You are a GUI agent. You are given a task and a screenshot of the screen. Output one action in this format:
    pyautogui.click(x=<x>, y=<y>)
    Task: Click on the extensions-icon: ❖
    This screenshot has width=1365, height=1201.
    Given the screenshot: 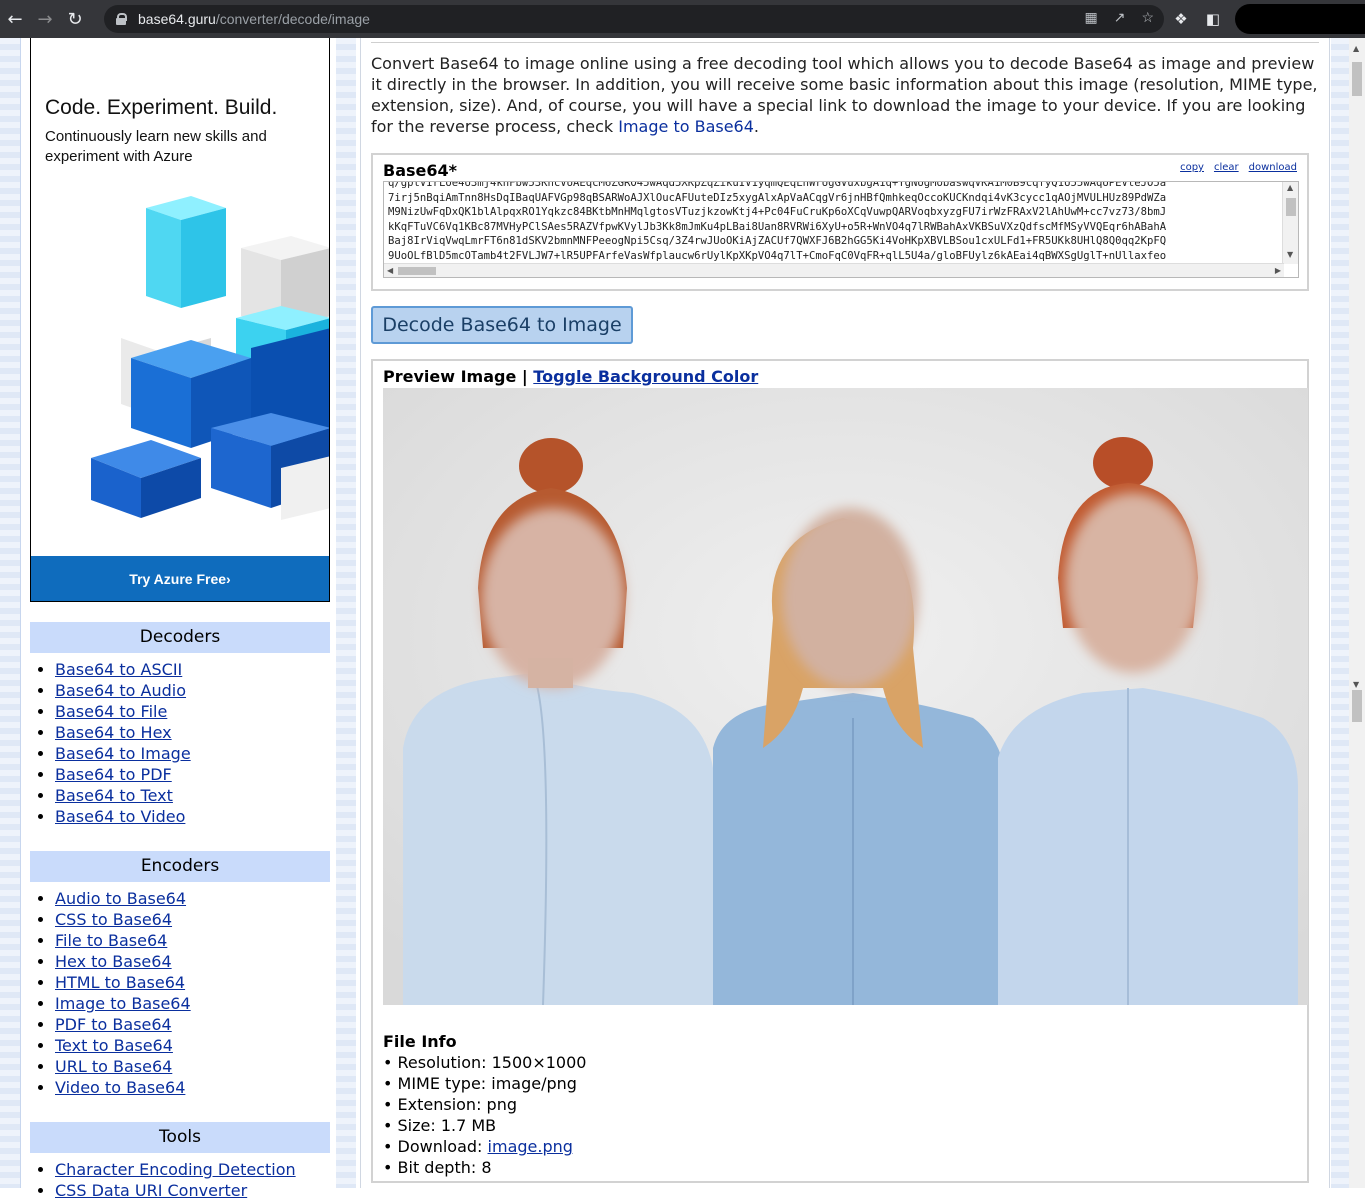 What is the action you would take?
    pyautogui.click(x=1181, y=19)
    